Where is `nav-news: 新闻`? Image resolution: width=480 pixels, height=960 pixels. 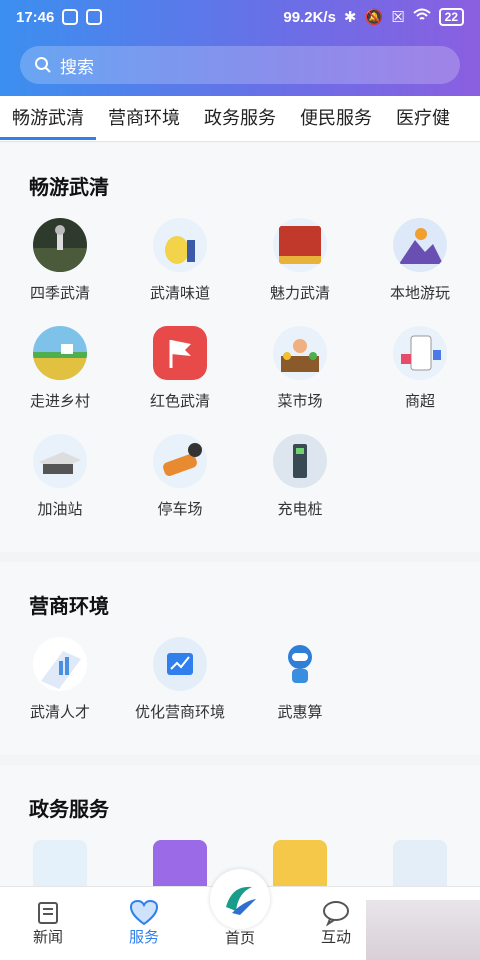
nav-news: 新闻 is located at coordinates (48, 923).